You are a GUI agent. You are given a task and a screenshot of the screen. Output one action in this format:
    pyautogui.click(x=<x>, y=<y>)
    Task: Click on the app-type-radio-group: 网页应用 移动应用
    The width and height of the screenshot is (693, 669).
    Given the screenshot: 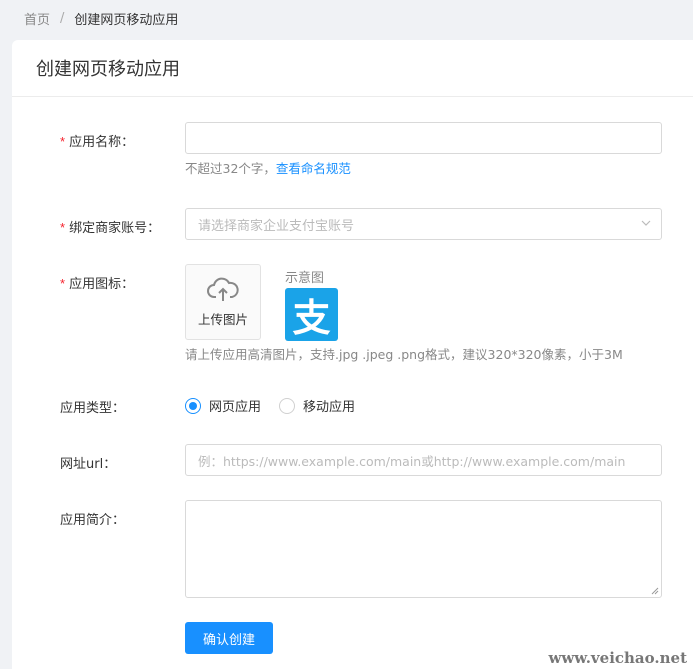 What is the action you would take?
    pyautogui.click(x=279, y=405)
    